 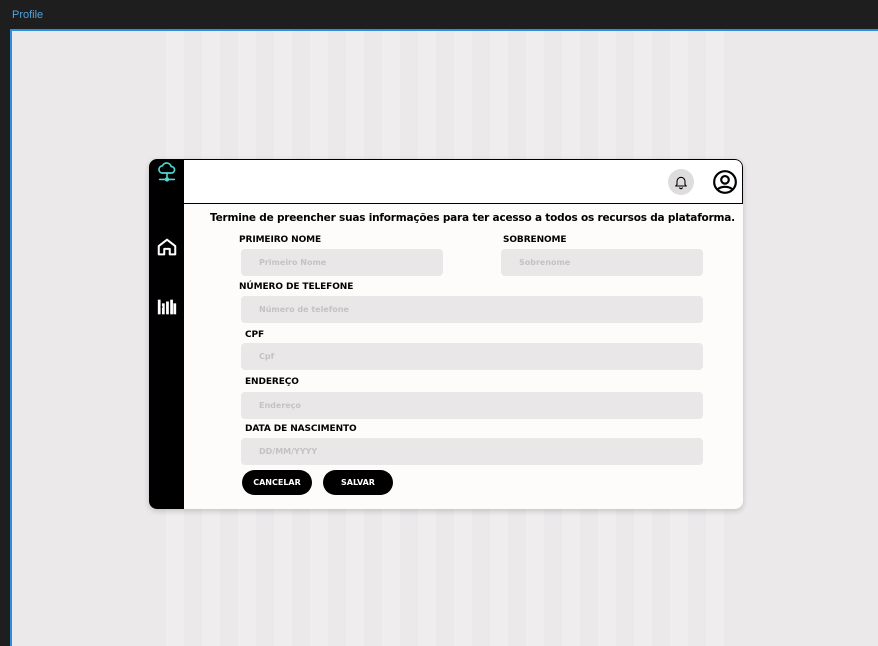 I want to click on last-name-label: SOBRENOME, so click(x=535, y=240).